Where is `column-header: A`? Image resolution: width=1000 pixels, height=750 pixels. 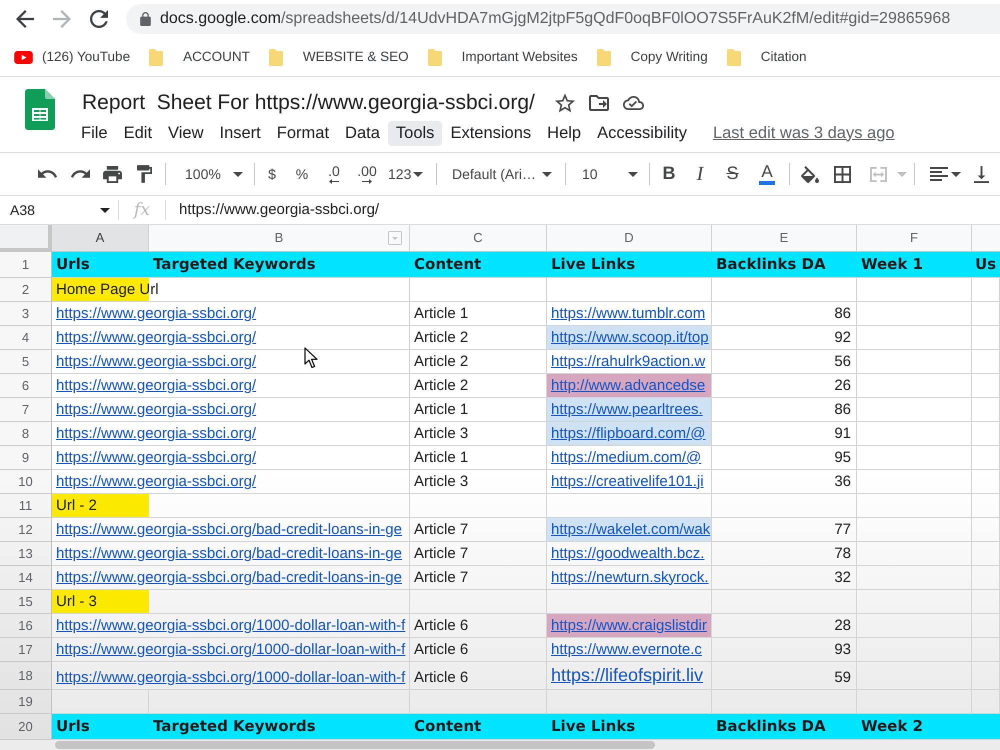
column-header: A is located at coordinates (100, 238).